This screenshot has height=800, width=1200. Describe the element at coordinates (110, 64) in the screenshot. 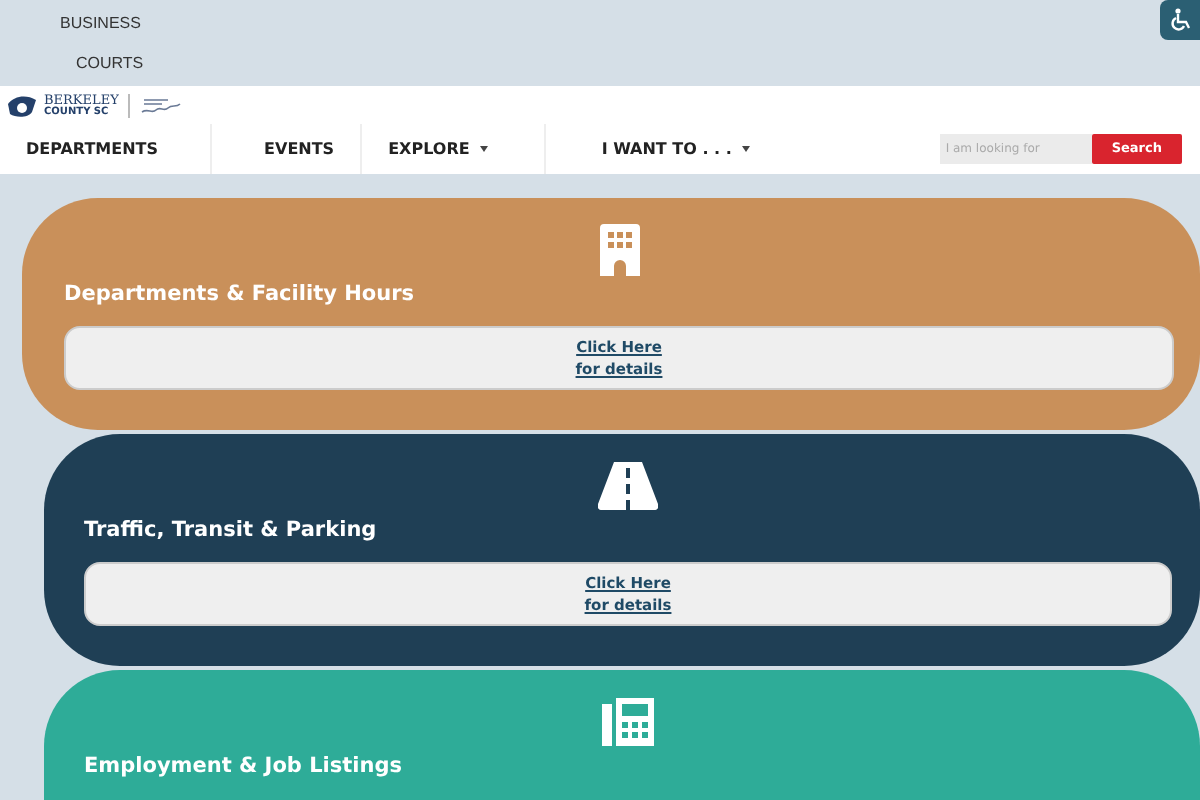

I see `top-link: COURTS` at that location.